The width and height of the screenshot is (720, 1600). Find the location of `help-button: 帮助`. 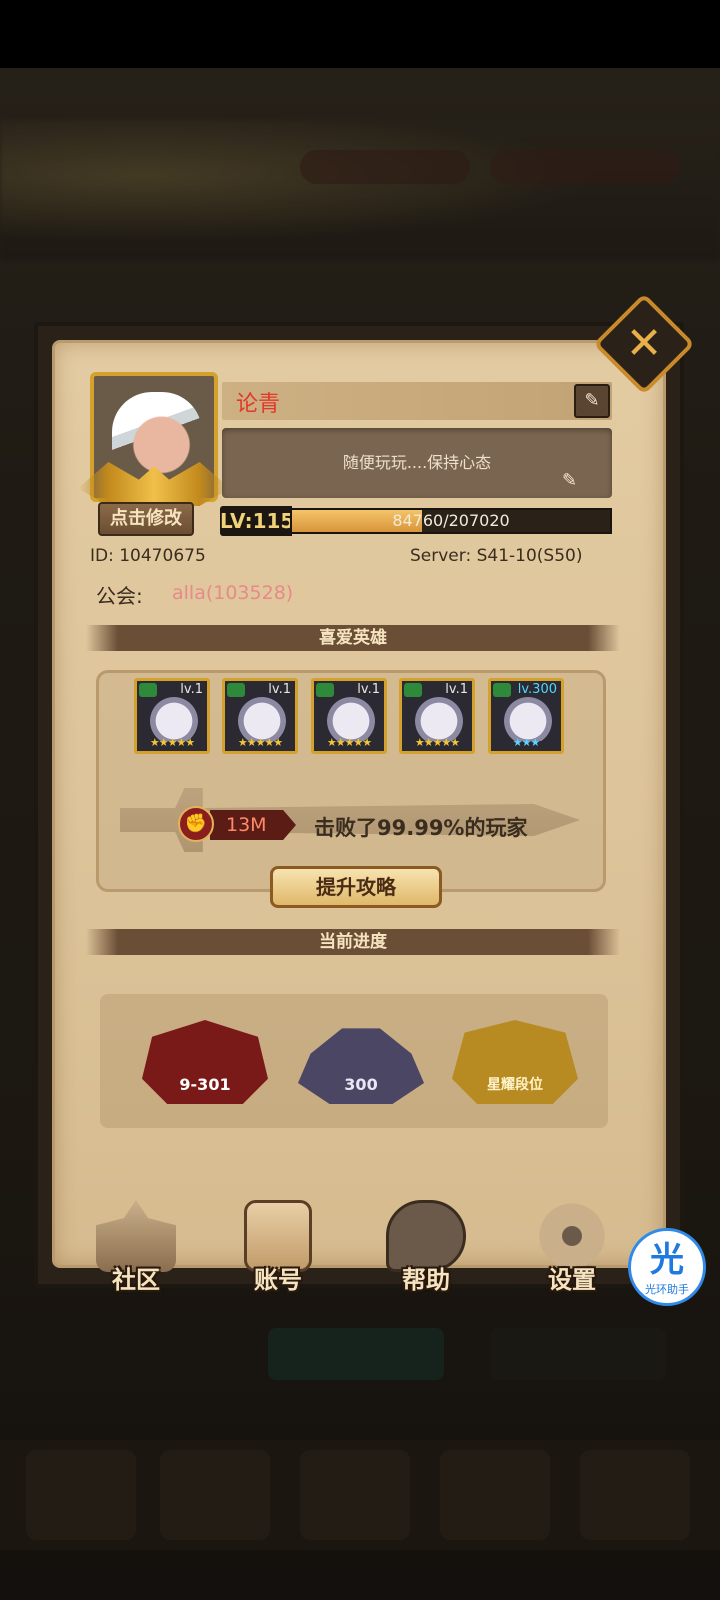

help-button: 帮助 is located at coordinates (426, 1249).